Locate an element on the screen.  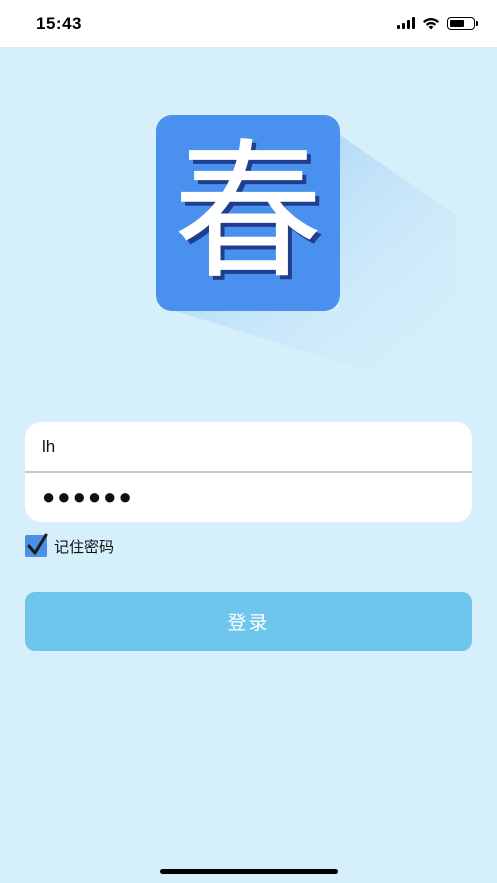
username-value: lh is located at coordinates (49, 446).